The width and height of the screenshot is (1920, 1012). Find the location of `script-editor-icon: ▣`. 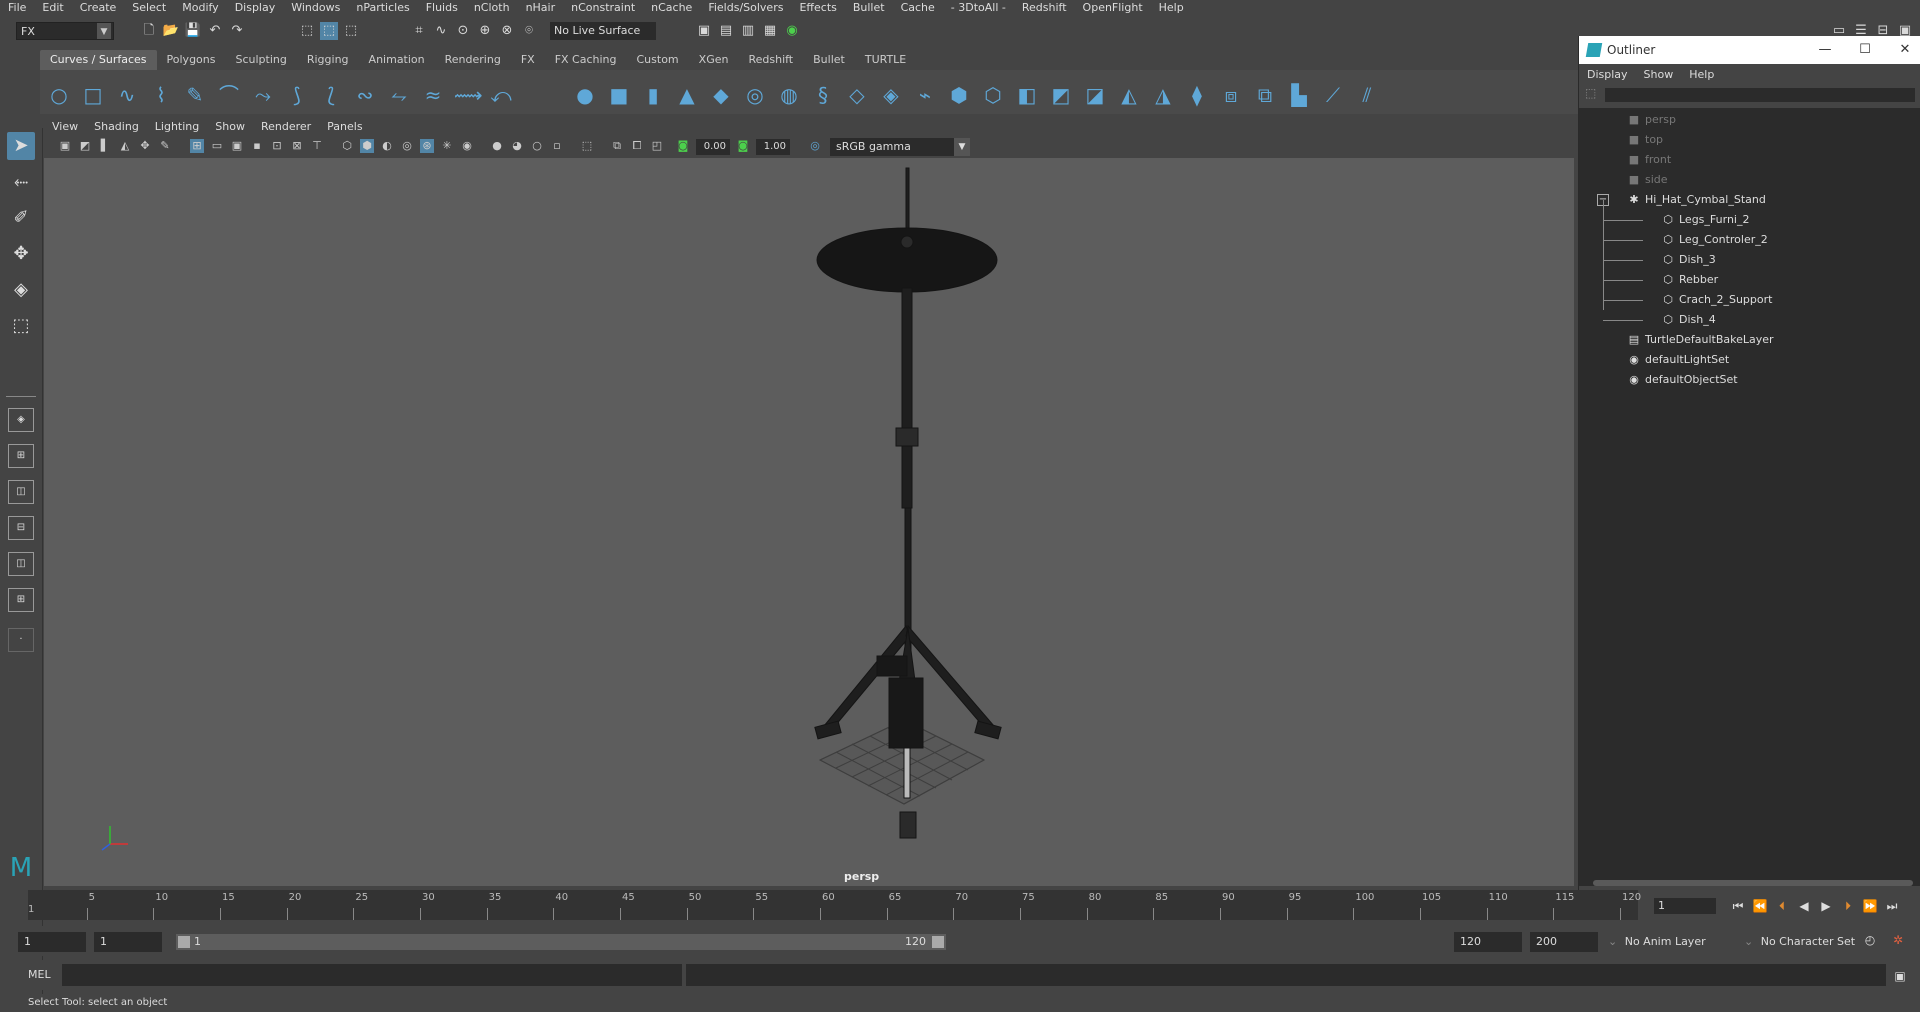

script-editor-icon: ▣ is located at coordinates (1900, 976).